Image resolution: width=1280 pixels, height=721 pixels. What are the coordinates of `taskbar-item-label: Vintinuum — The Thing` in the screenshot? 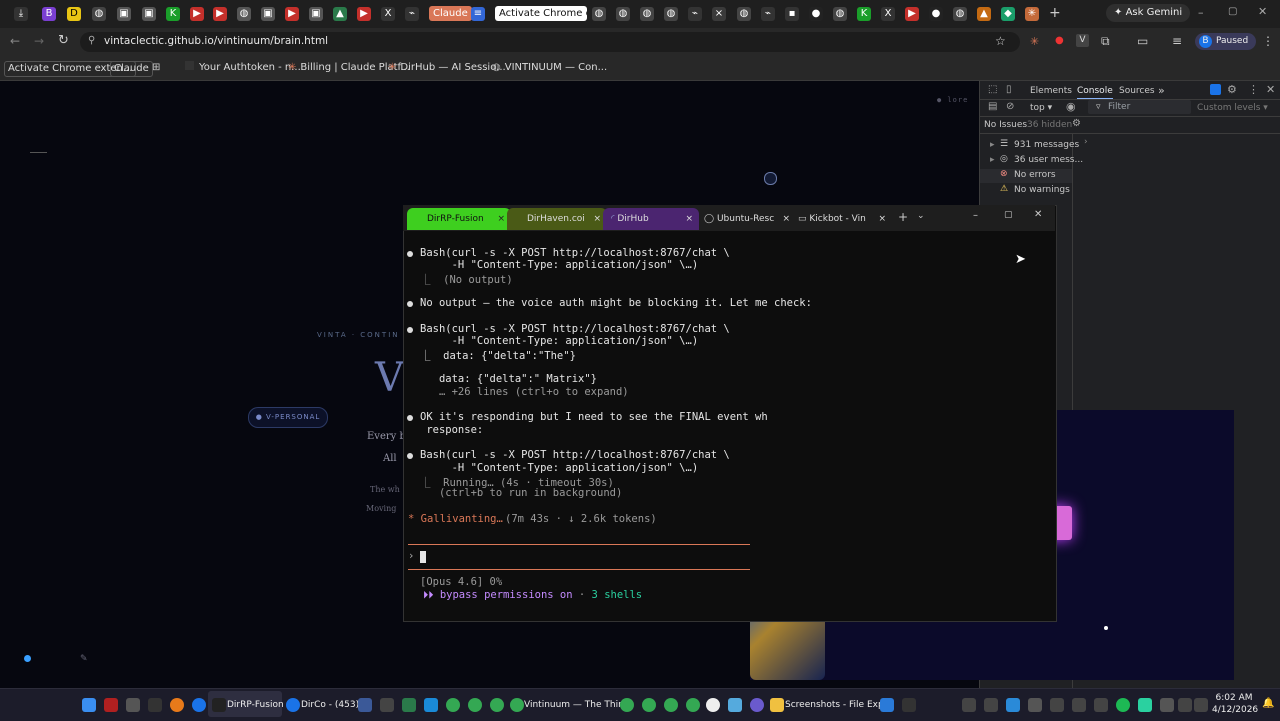 It's located at (577, 705).